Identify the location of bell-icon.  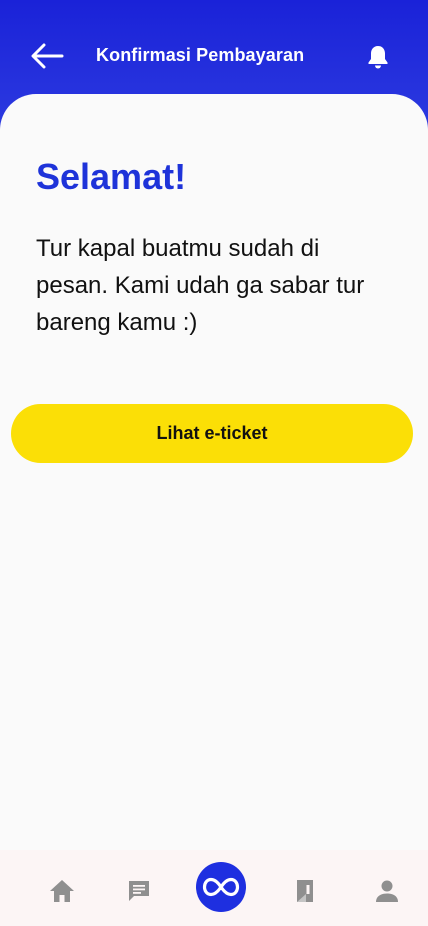
(378, 57).